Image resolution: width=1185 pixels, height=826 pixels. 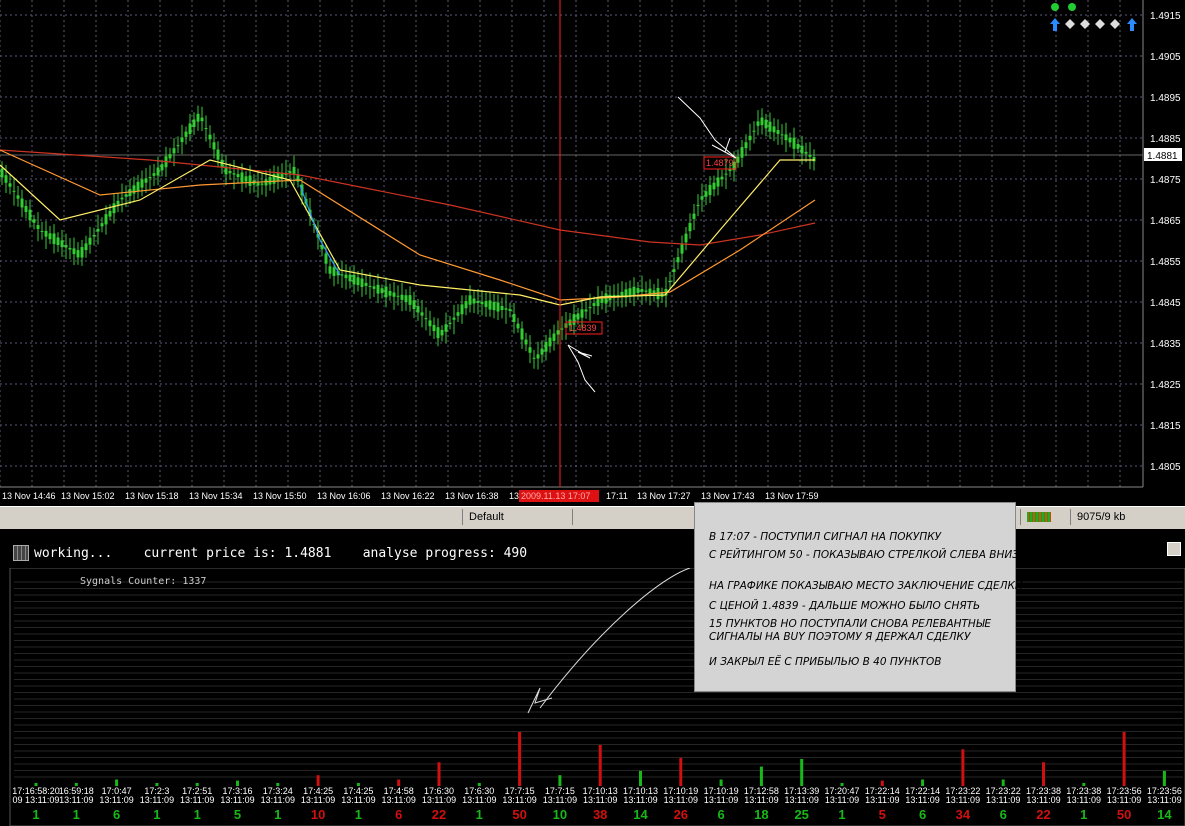 What do you see at coordinates (600, 814) in the screenshot?
I see `signal-rating-label: 38` at bounding box center [600, 814].